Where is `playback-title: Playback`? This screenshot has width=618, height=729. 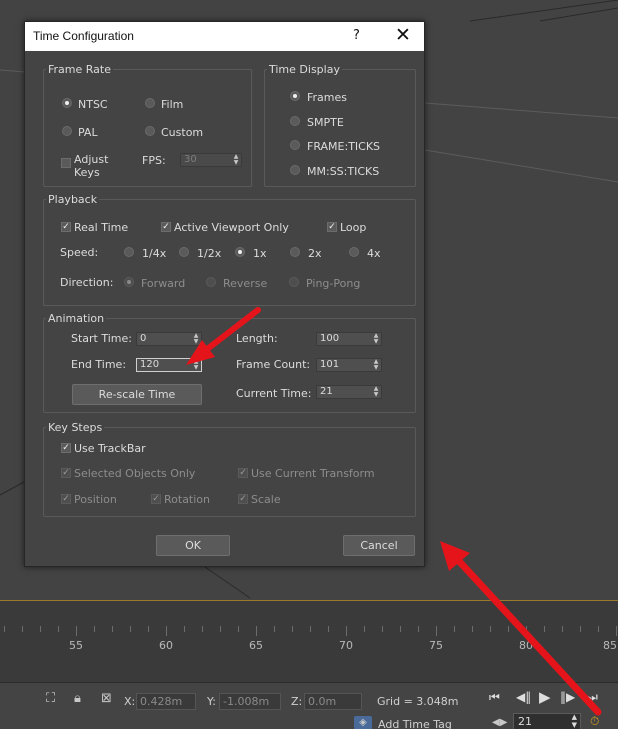
playback-title: Playback is located at coordinates (73, 199).